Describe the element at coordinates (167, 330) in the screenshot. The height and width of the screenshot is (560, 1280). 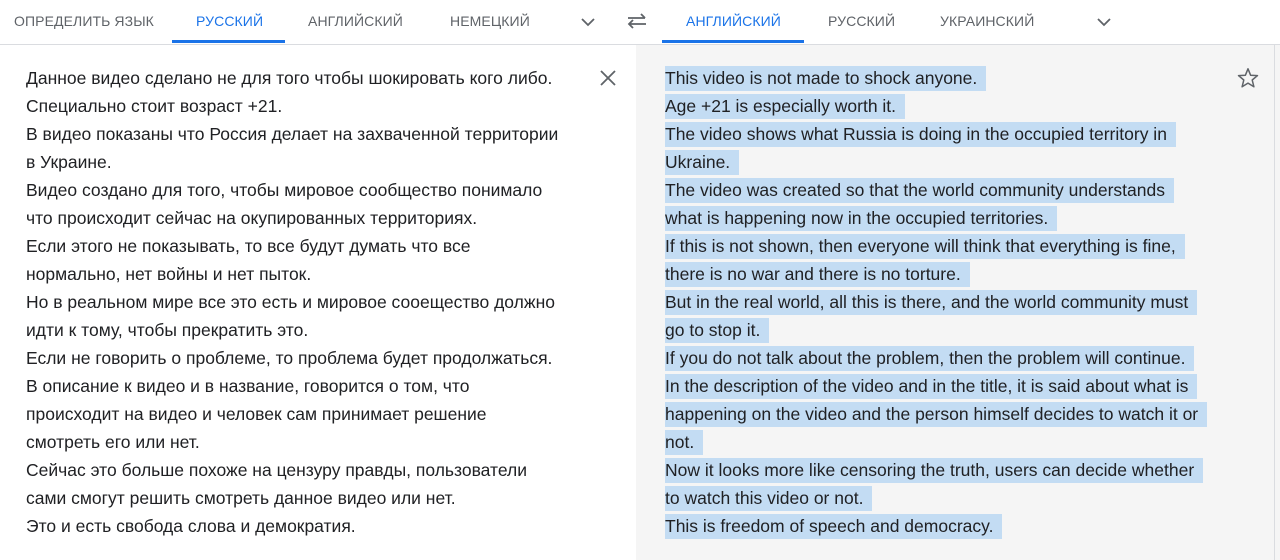
I see `source-line: идти к тому, чтобы прекратить это.` at that location.